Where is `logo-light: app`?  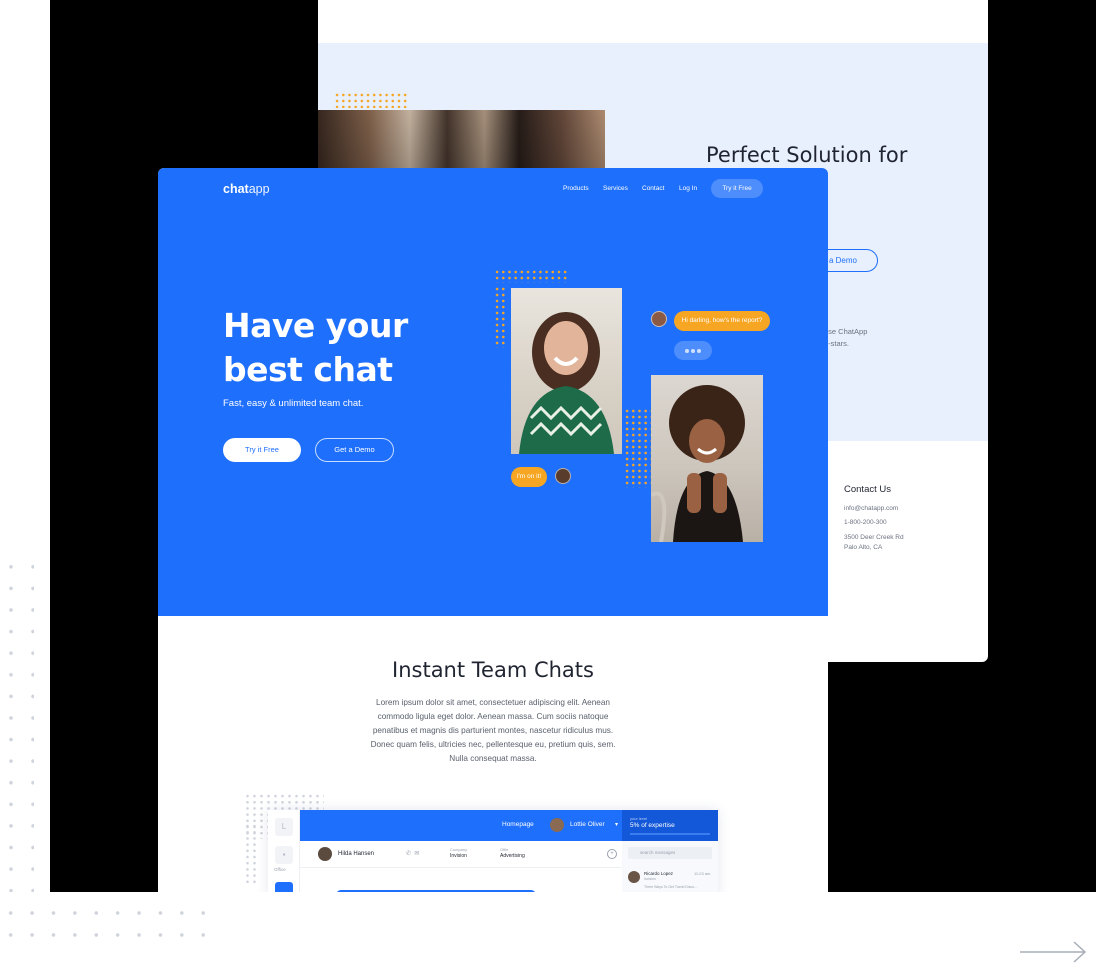
logo-light: app is located at coordinates (259, 189).